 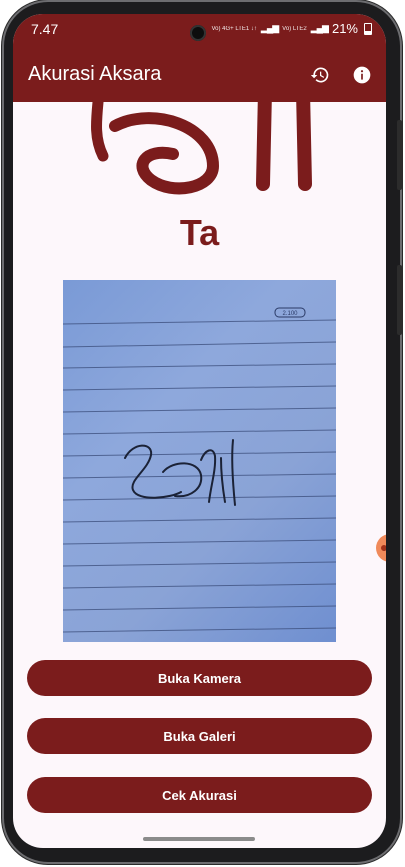 I want to click on signal-icon-2: ▂▄▆, so click(x=319, y=28).